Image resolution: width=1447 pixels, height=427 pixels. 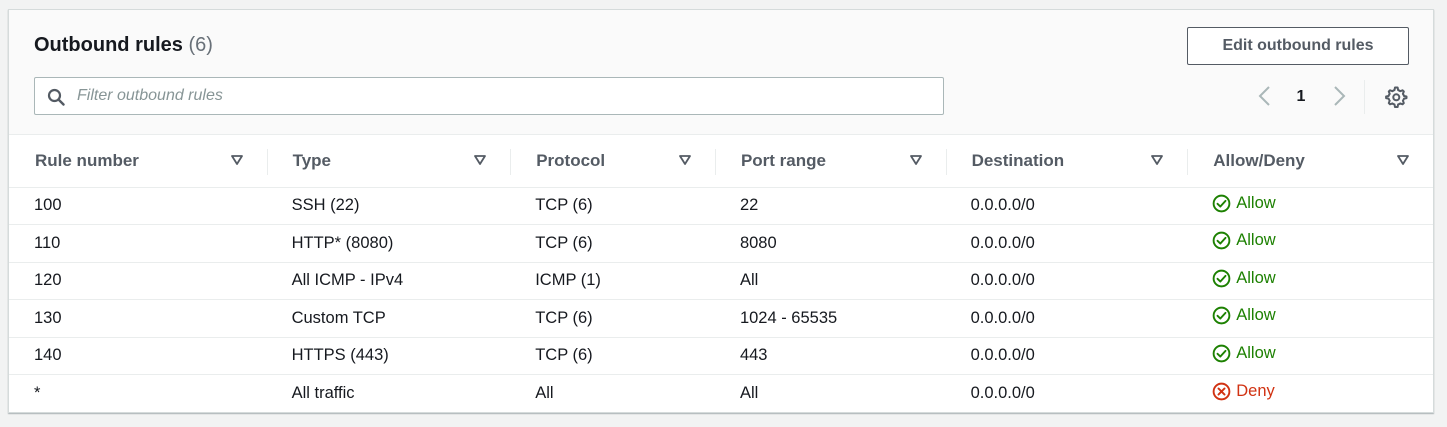 What do you see at coordinates (830, 356) in the screenshot?
I see `cell-port-range: 443` at bounding box center [830, 356].